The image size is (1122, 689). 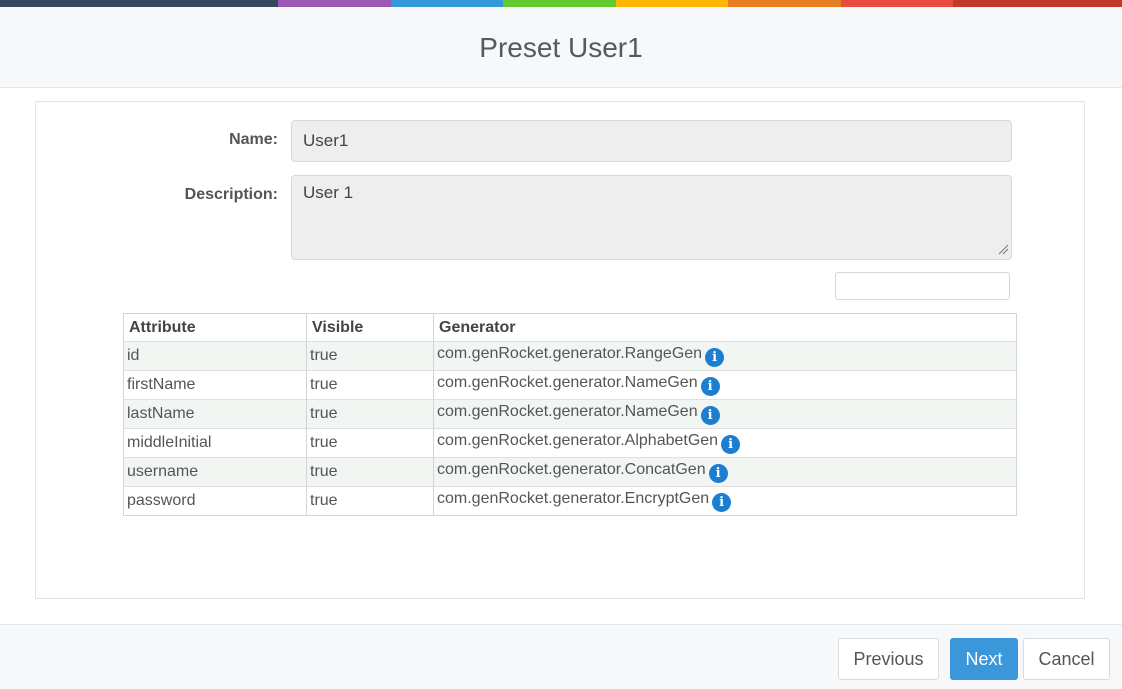 What do you see at coordinates (578, 440) in the screenshot?
I see `generator-name: com.genRocket.generator.AlphabetGen` at bounding box center [578, 440].